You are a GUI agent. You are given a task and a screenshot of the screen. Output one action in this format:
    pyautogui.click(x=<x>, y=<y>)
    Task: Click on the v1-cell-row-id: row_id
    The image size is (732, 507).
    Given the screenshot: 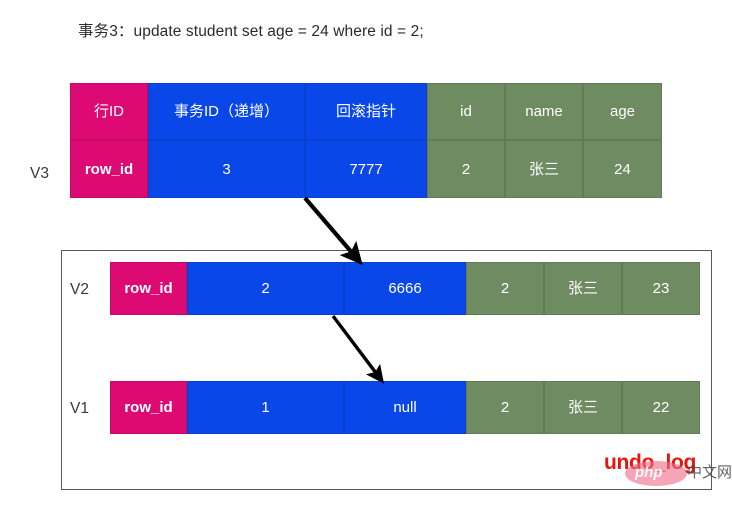 What is the action you would take?
    pyautogui.click(x=148, y=407)
    